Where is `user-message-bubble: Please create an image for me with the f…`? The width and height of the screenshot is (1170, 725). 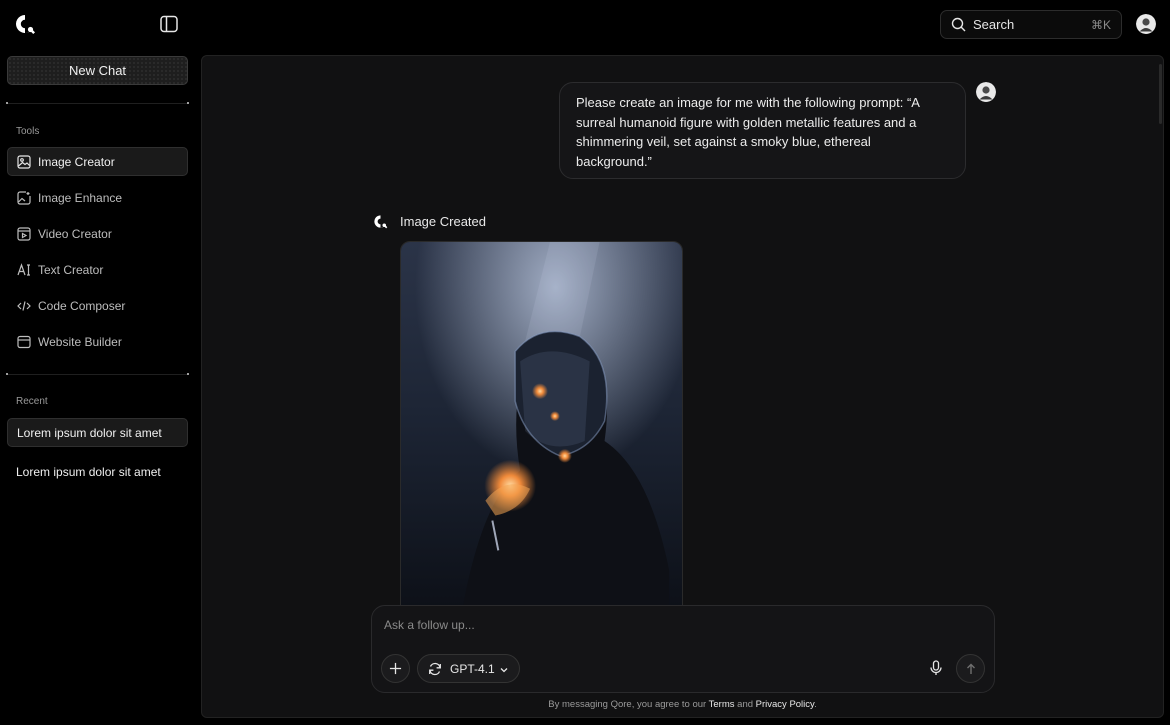 user-message-bubble: Please create an image for me with the f… is located at coordinates (762, 130).